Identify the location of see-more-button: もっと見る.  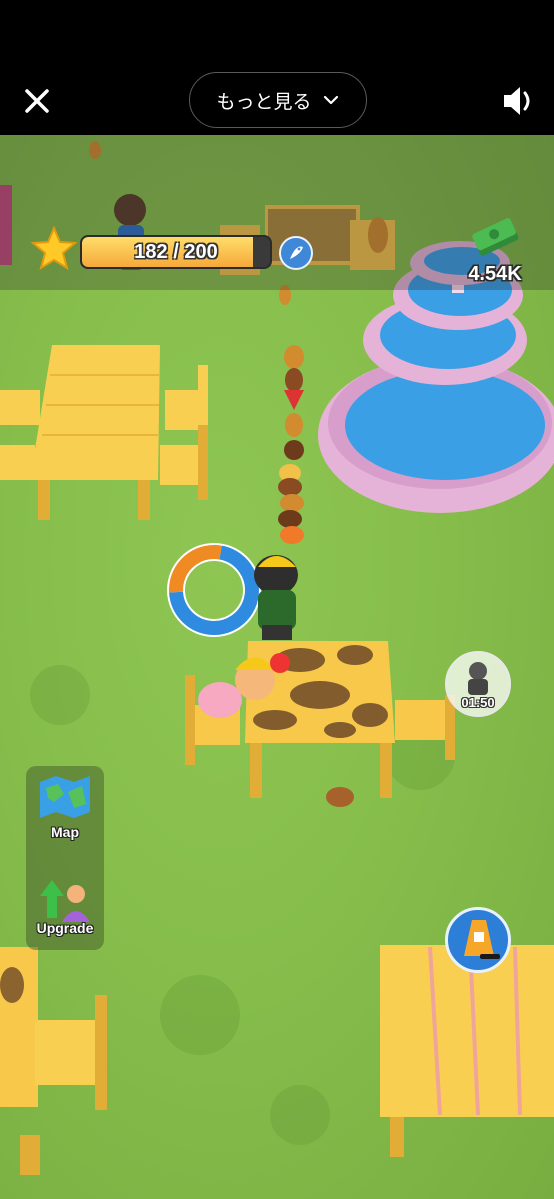
(278, 100).